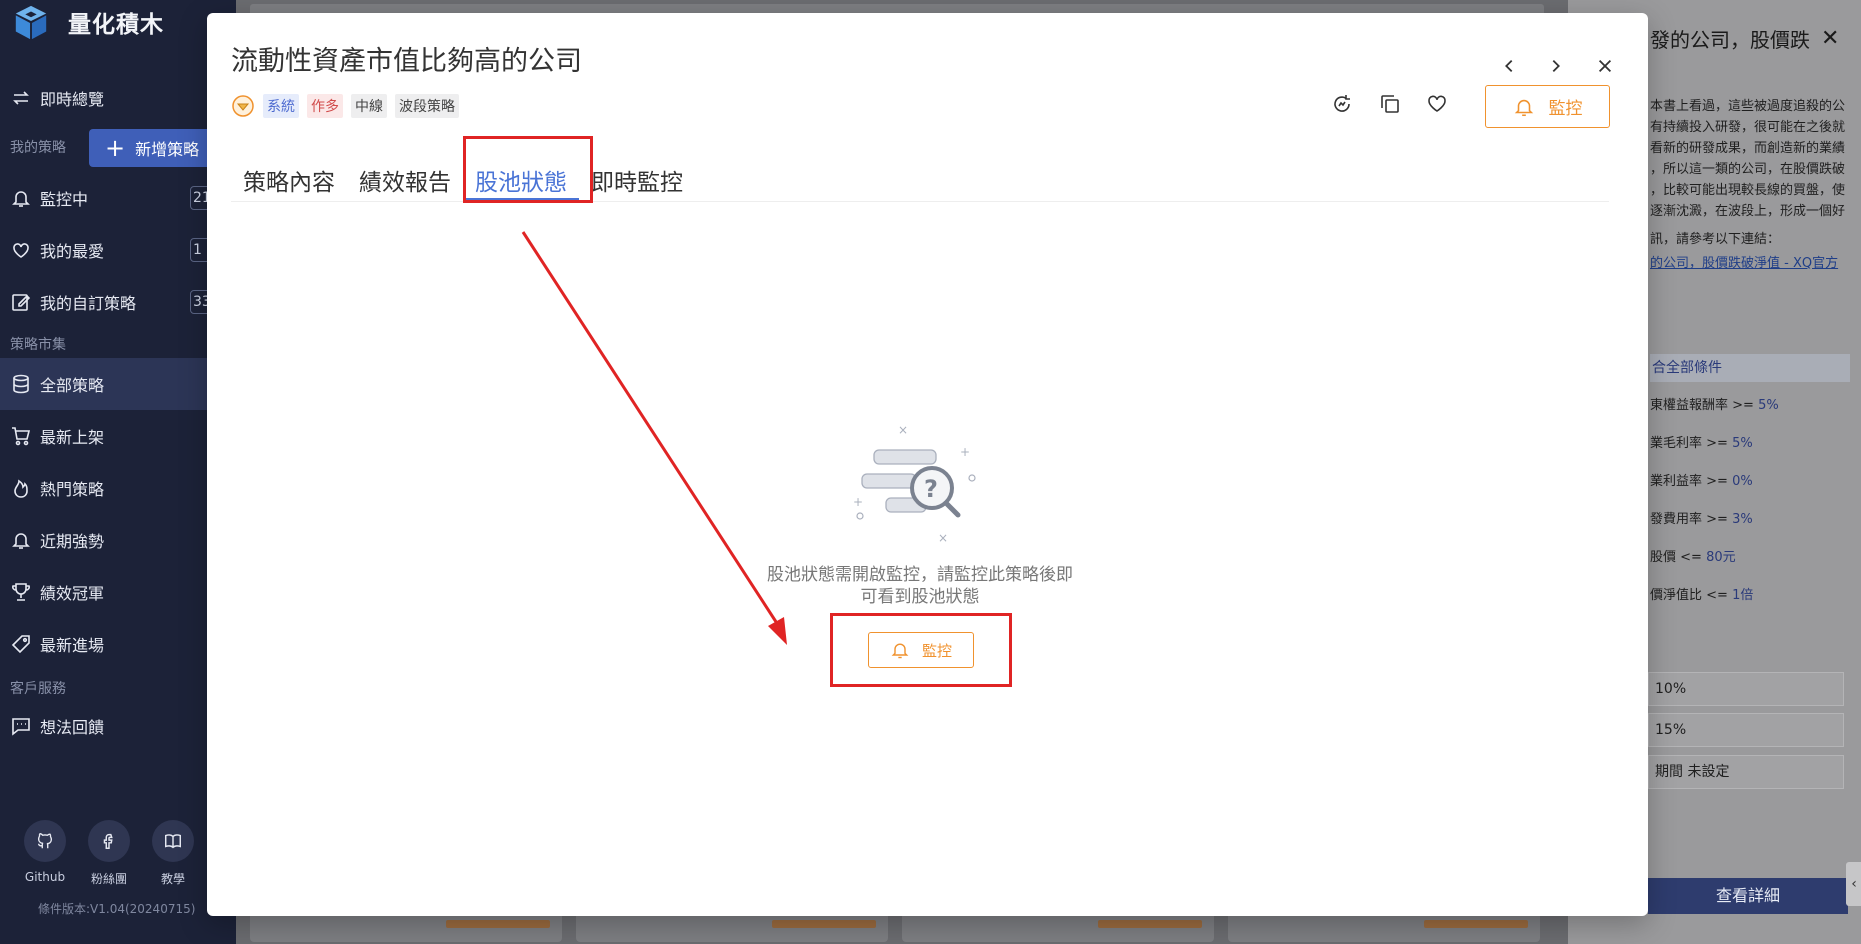 This screenshot has width=1861, height=944. I want to click on condition-value: 0%, so click(1742, 481).